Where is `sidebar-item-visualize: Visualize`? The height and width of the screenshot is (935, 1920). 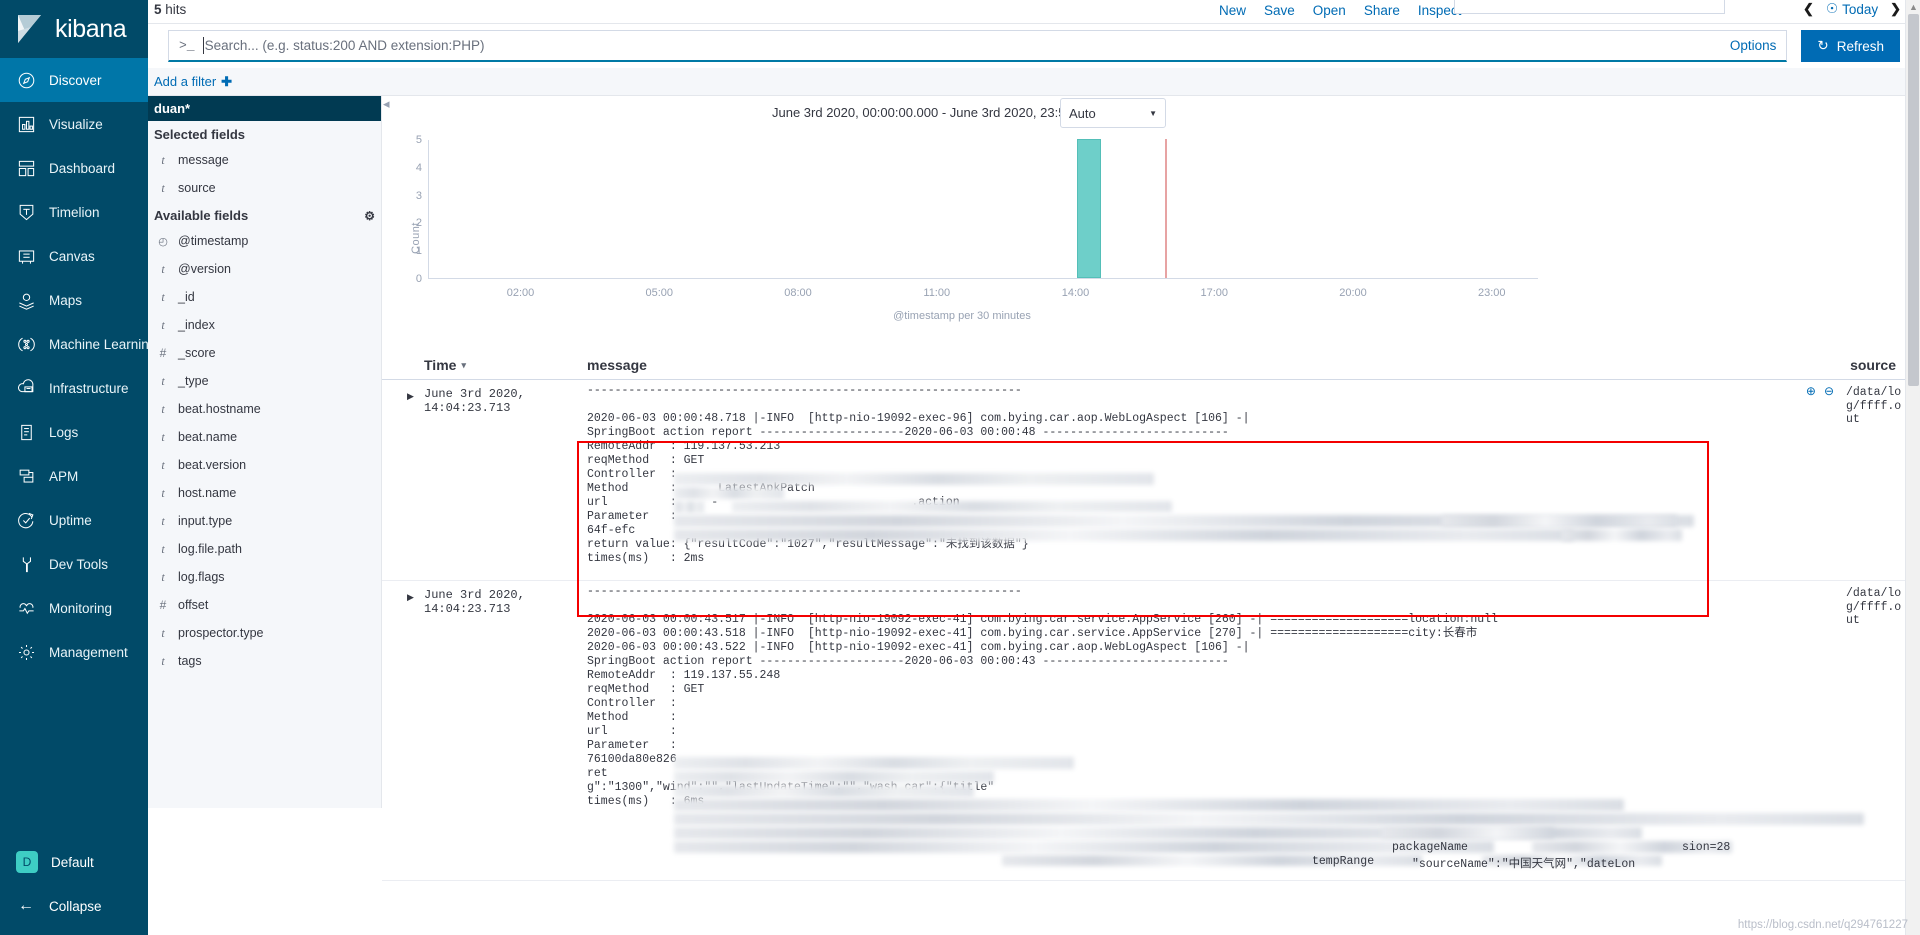 sidebar-item-visualize: Visualize is located at coordinates (74, 124).